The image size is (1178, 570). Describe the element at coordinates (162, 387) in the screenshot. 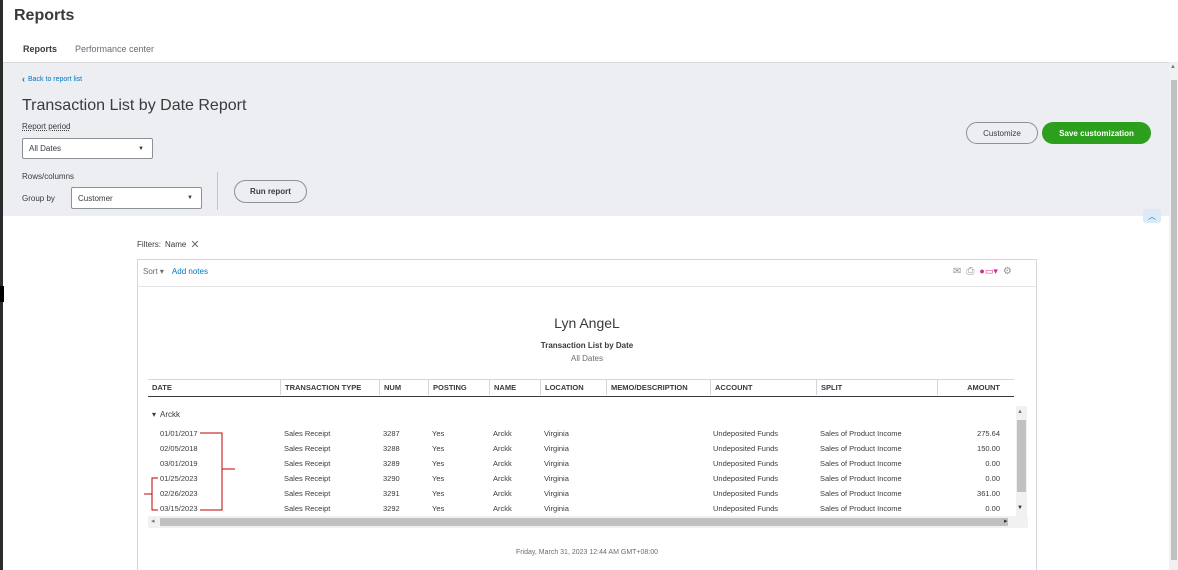

I see `column-header-date: DATE` at that location.